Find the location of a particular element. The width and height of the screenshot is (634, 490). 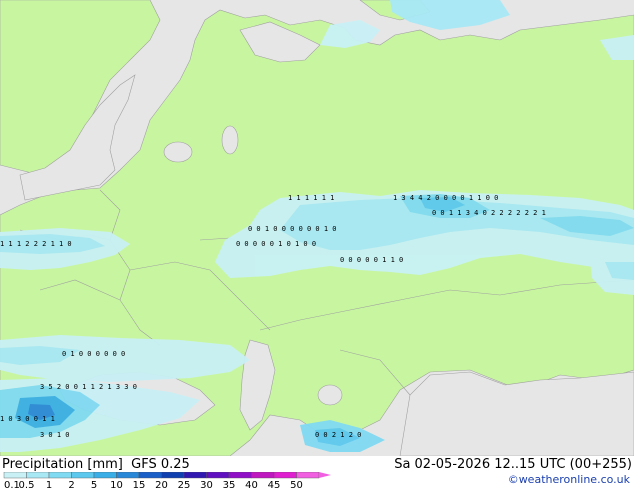

color-legend: 0.10.5 1 2 5 10 15 20 25 30 35 40 45 50 is located at coordinates (167, 481).